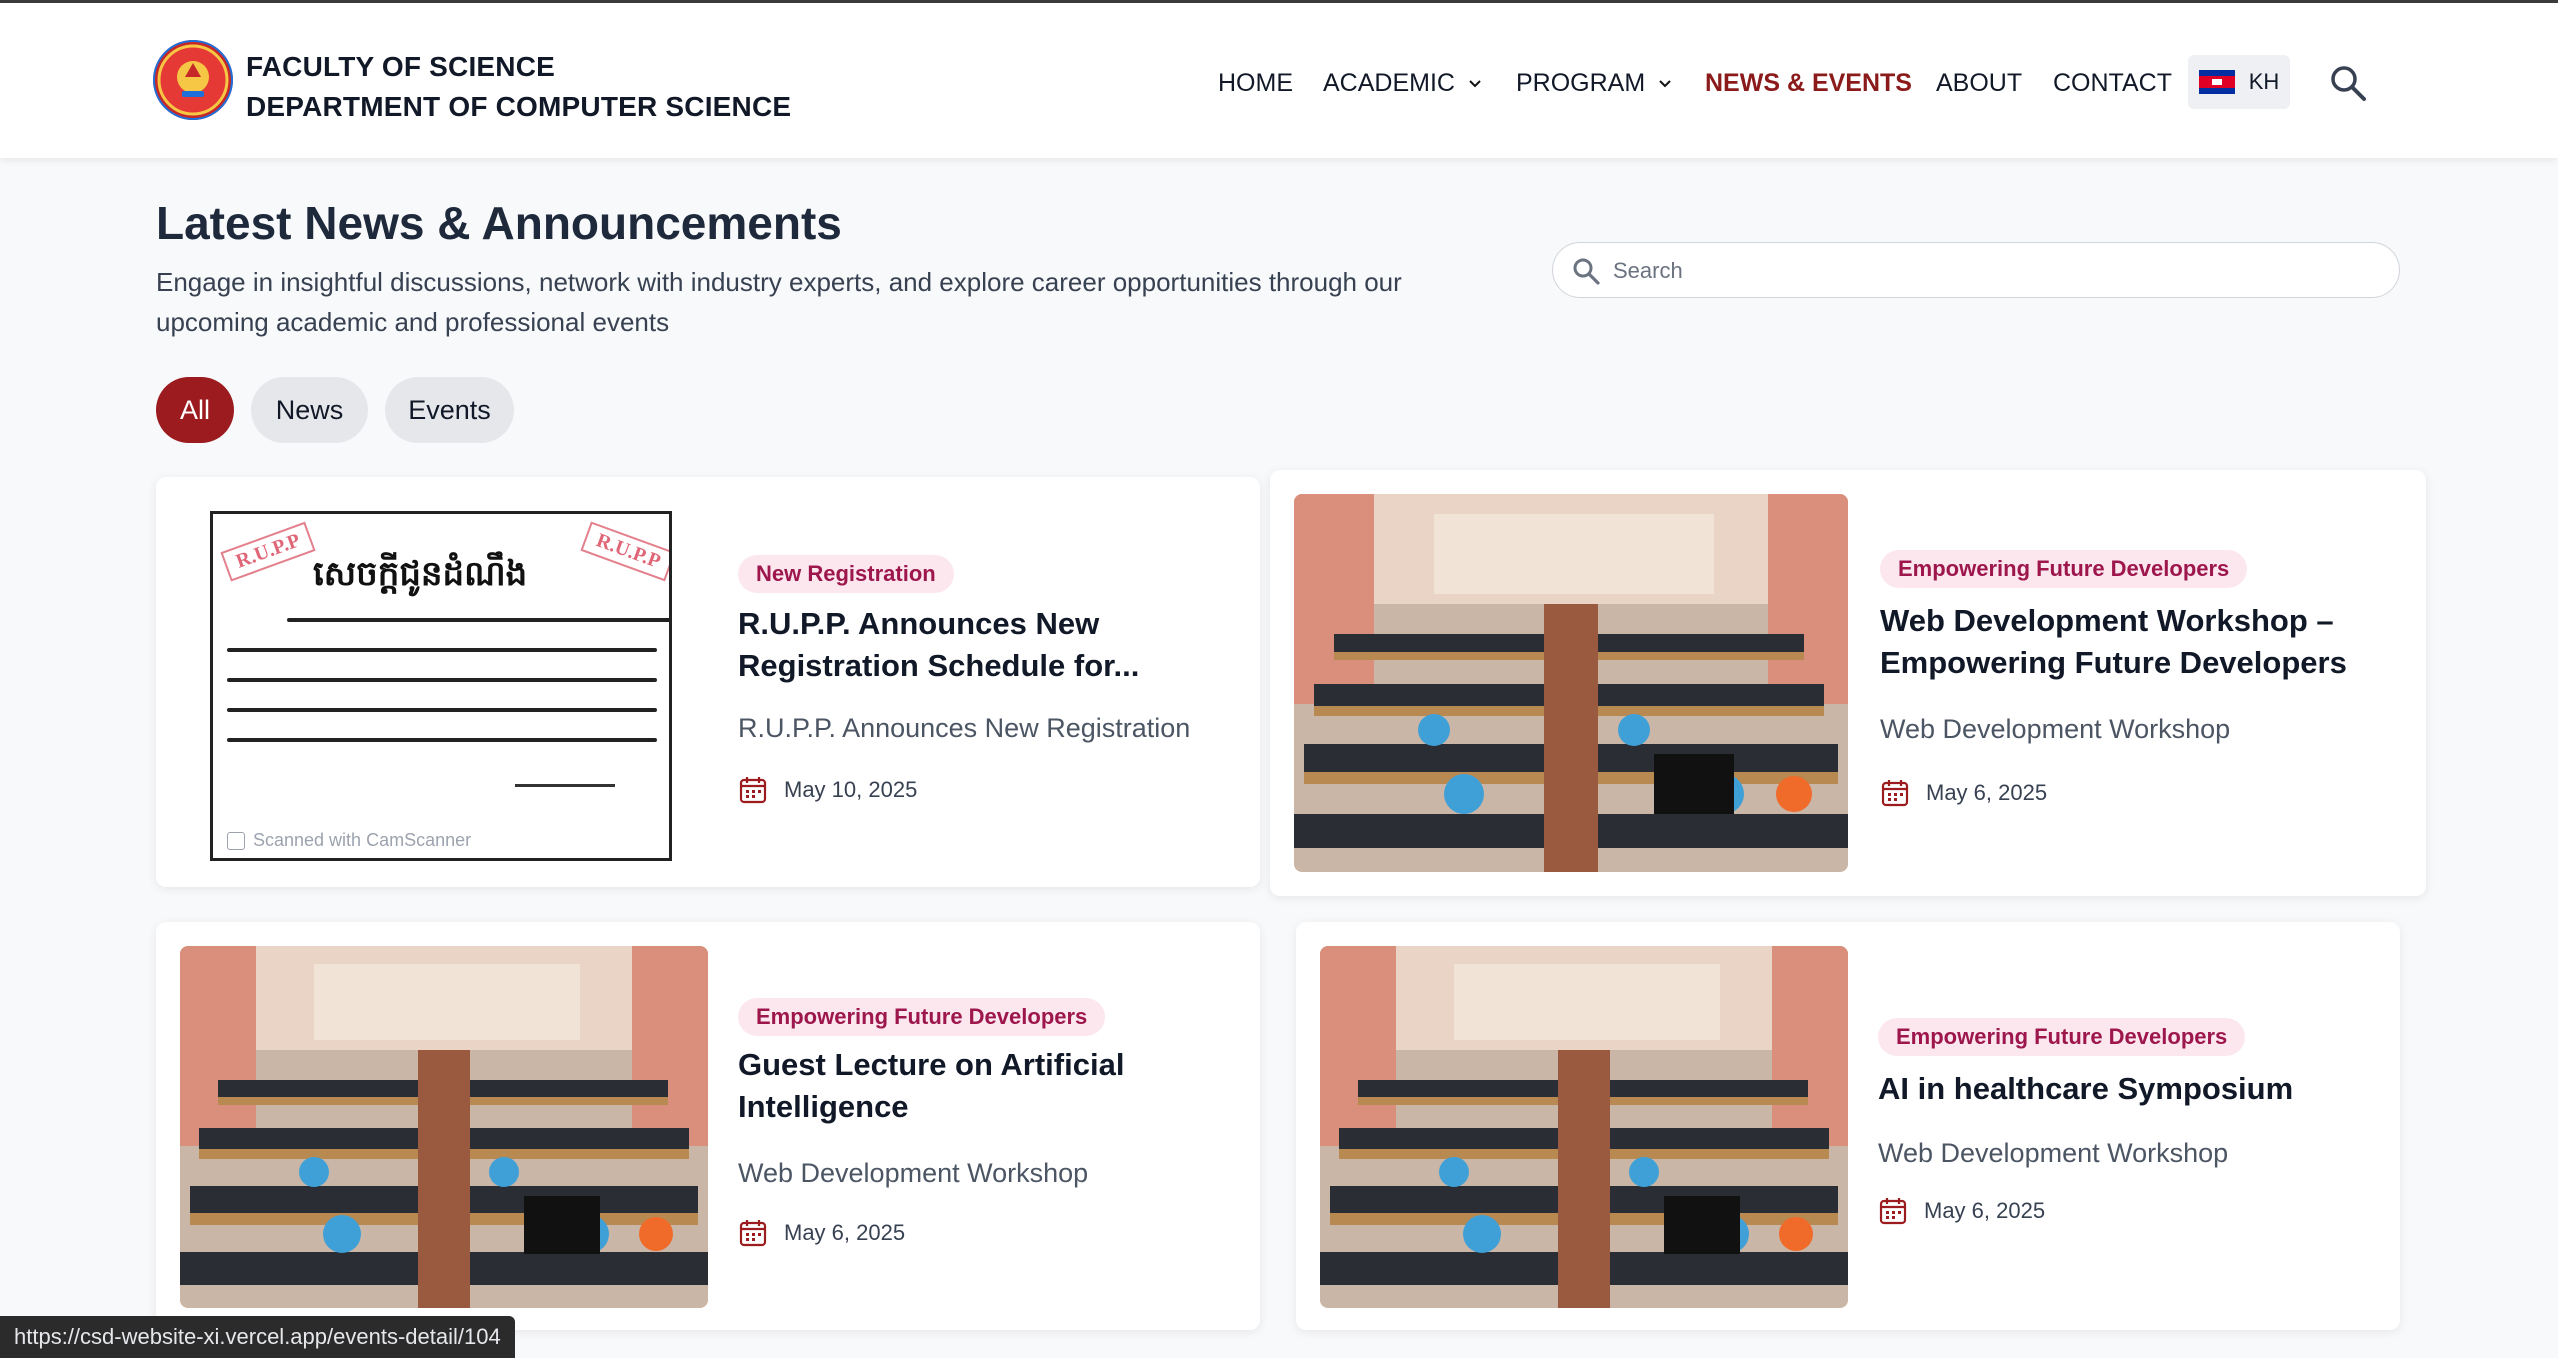 The image size is (2558, 1358). I want to click on notice-signature, so click(565, 785).